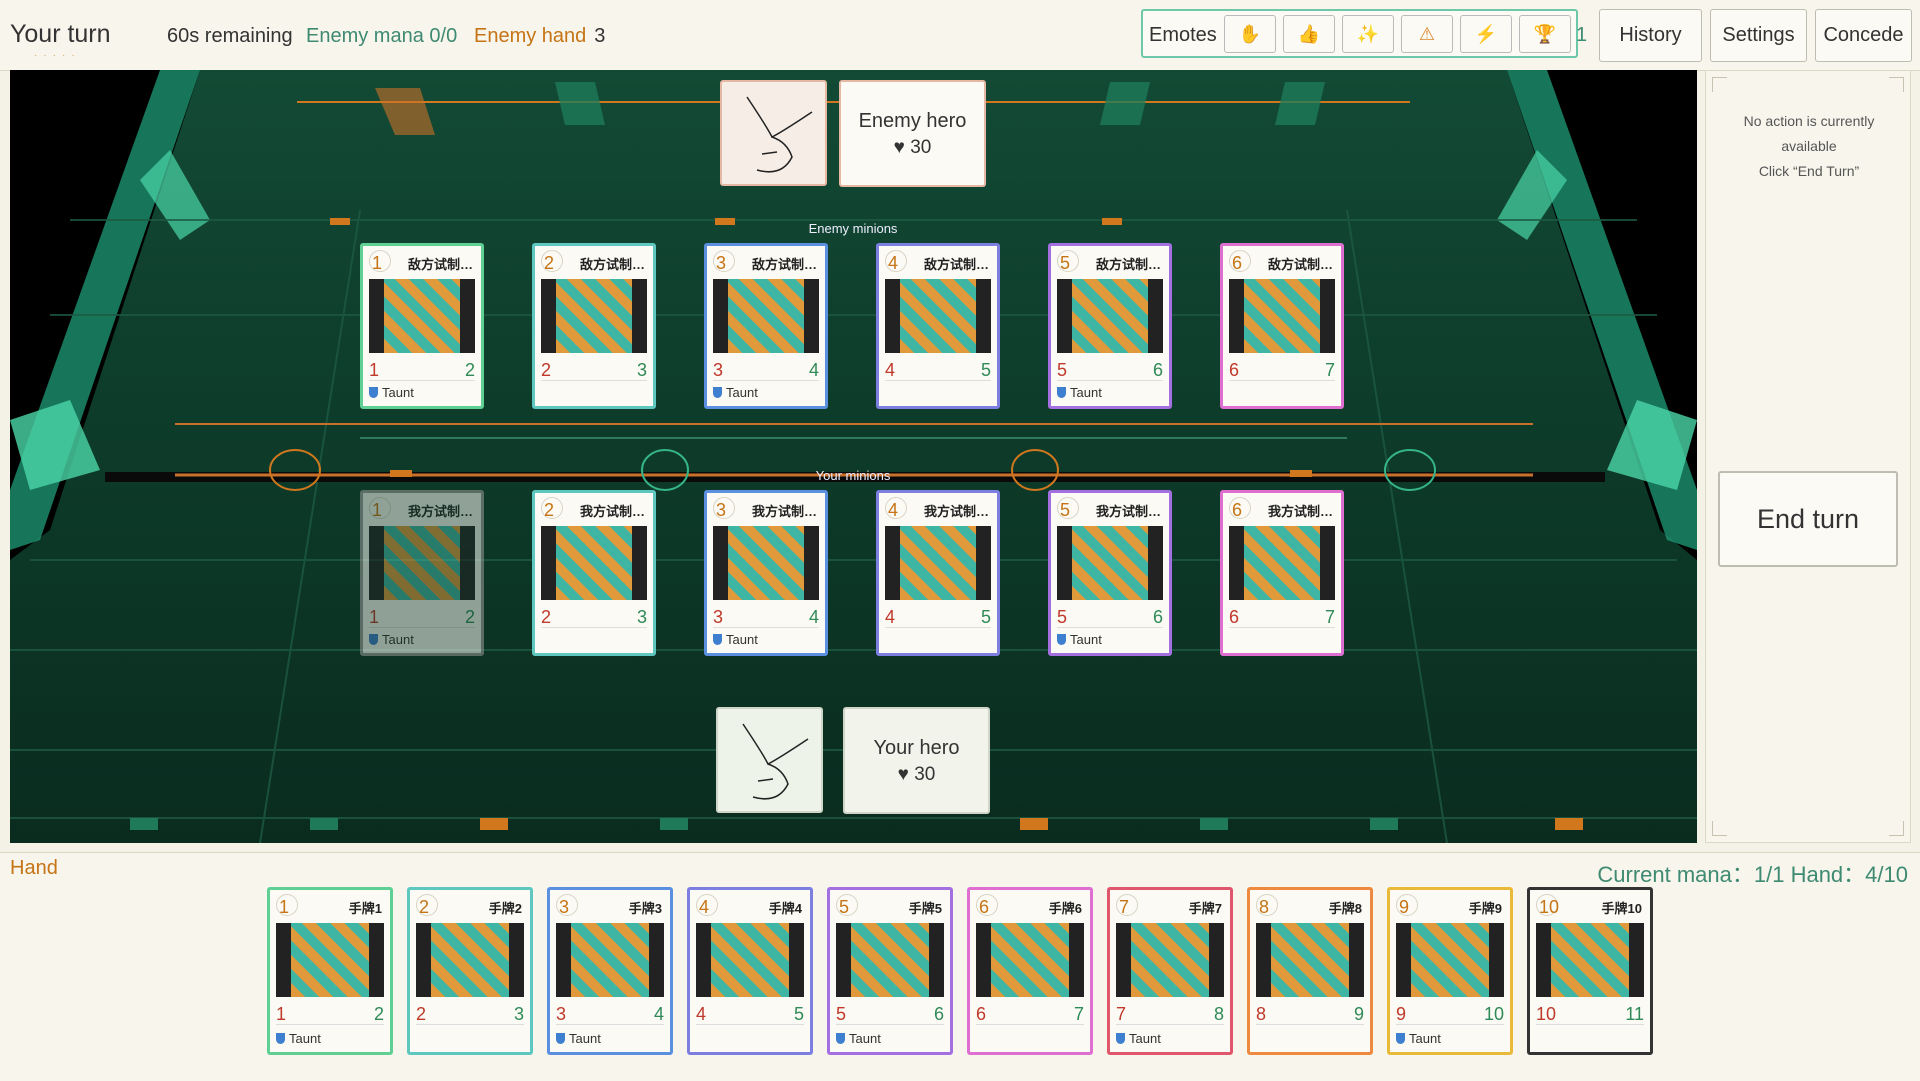 The width and height of the screenshot is (1920, 1081). Describe the element at coordinates (1404, 907) in the screenshot. I see `card-cost: 9` at that location.